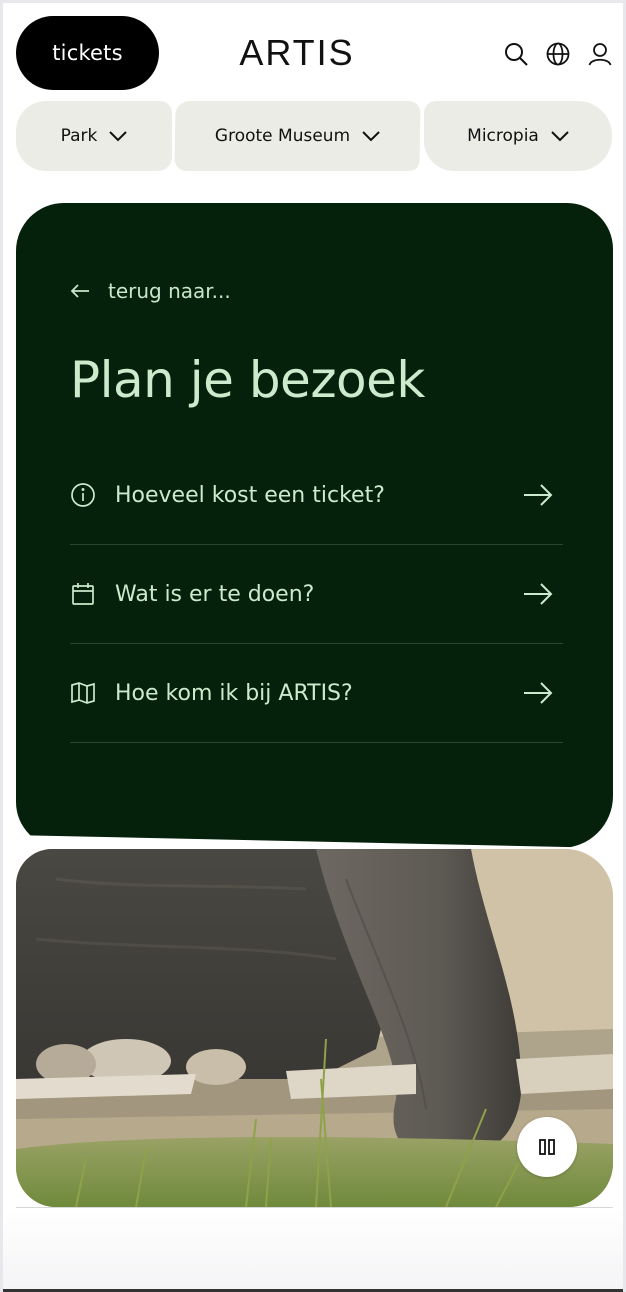 The height and width of the screenshot is (1292, 626). What do you see at coordinates (83, 495) in the screenshot?
I see `info-icon` at bounding box center [83, 495].